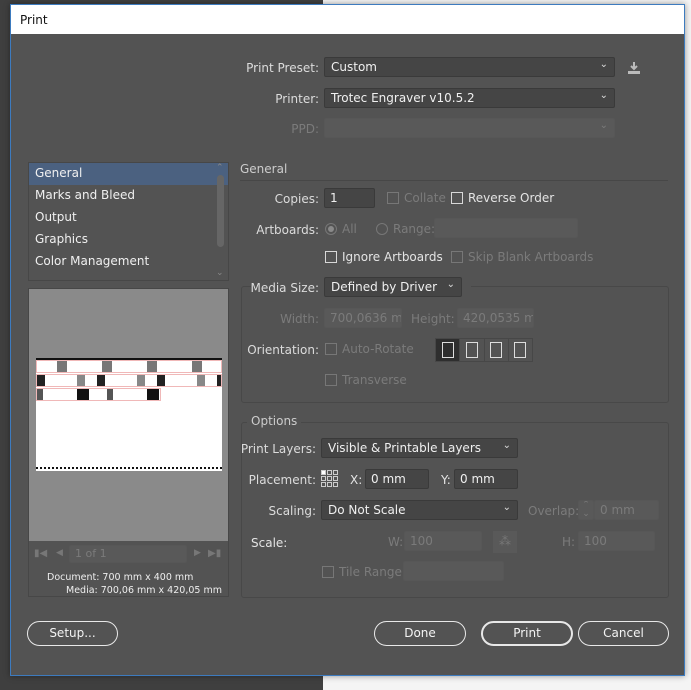 The height and width of the screenshot is (690, 691). Describe the element at coordinates (457, 257) in the screenshot. I see `skip-blank-checkbox` at that location.